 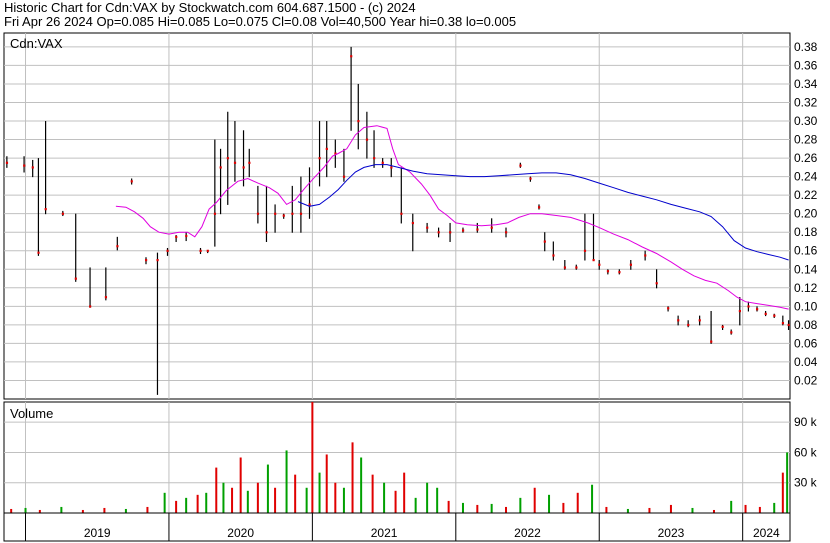 What do you see at coordinates (806, 422) in the screenshot?
I see `volume-tick-label: 90 k` at bounding box center [806, 422].